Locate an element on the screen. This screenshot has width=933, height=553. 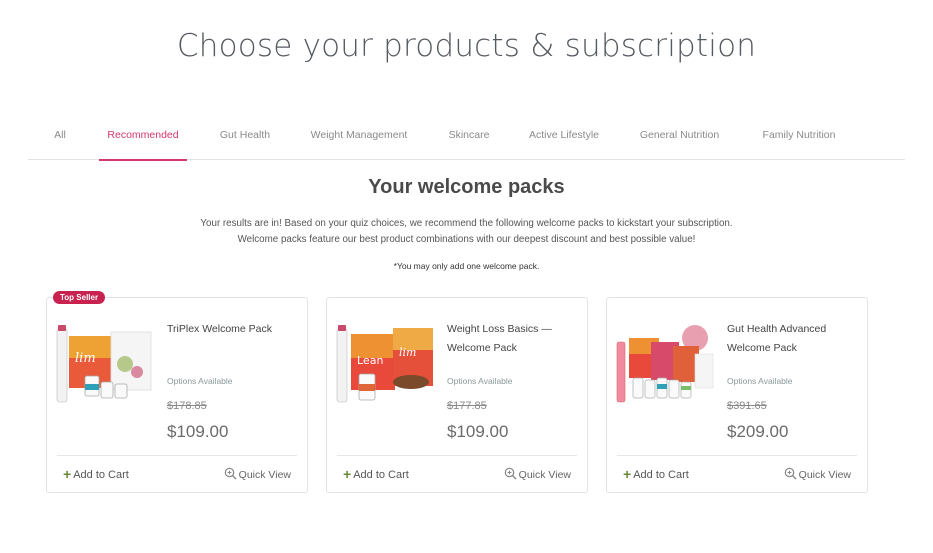
sale-price: $209.00 is located at coordinates (758, 431).